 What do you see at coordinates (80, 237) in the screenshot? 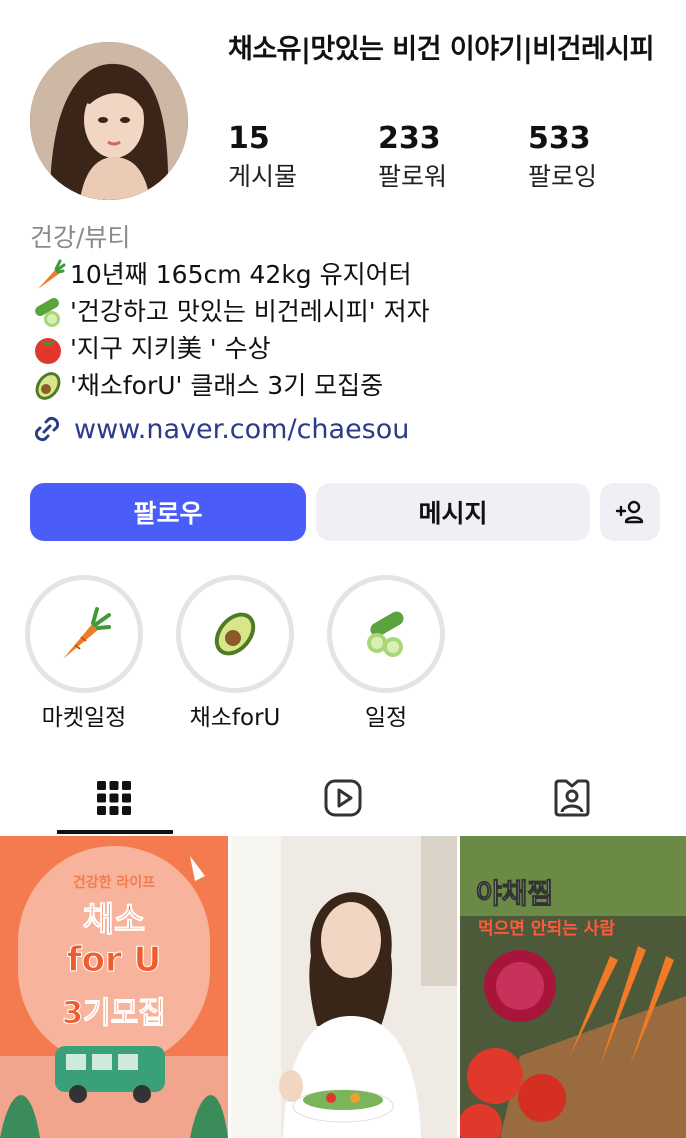
I see `bio-category: 건강/뷰티` at bounding box center [80, 237].